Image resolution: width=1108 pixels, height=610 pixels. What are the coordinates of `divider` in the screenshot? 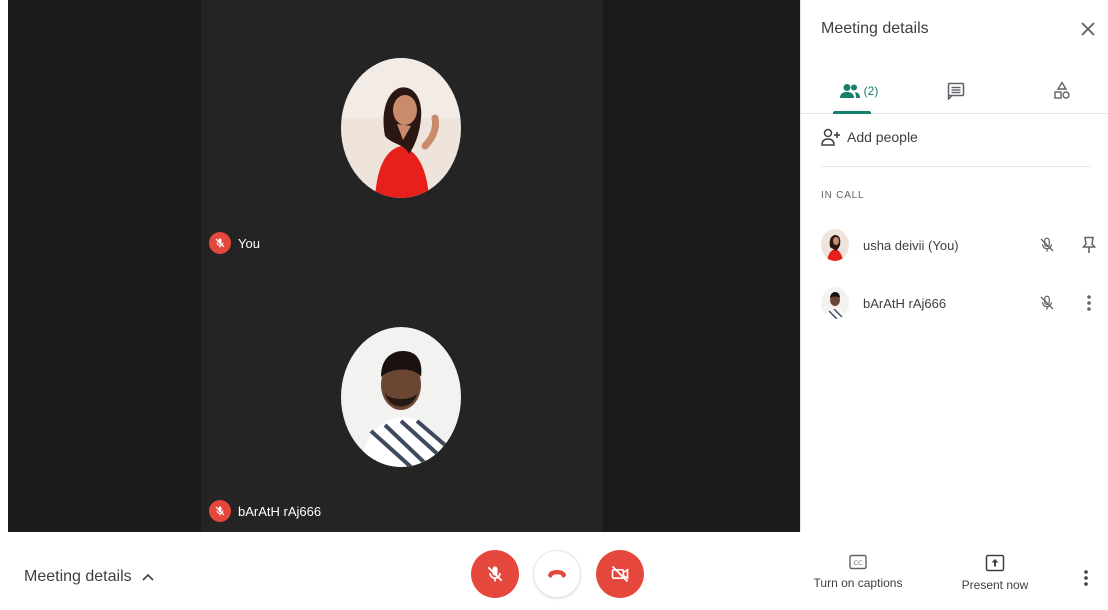 It's located at (956, 166).